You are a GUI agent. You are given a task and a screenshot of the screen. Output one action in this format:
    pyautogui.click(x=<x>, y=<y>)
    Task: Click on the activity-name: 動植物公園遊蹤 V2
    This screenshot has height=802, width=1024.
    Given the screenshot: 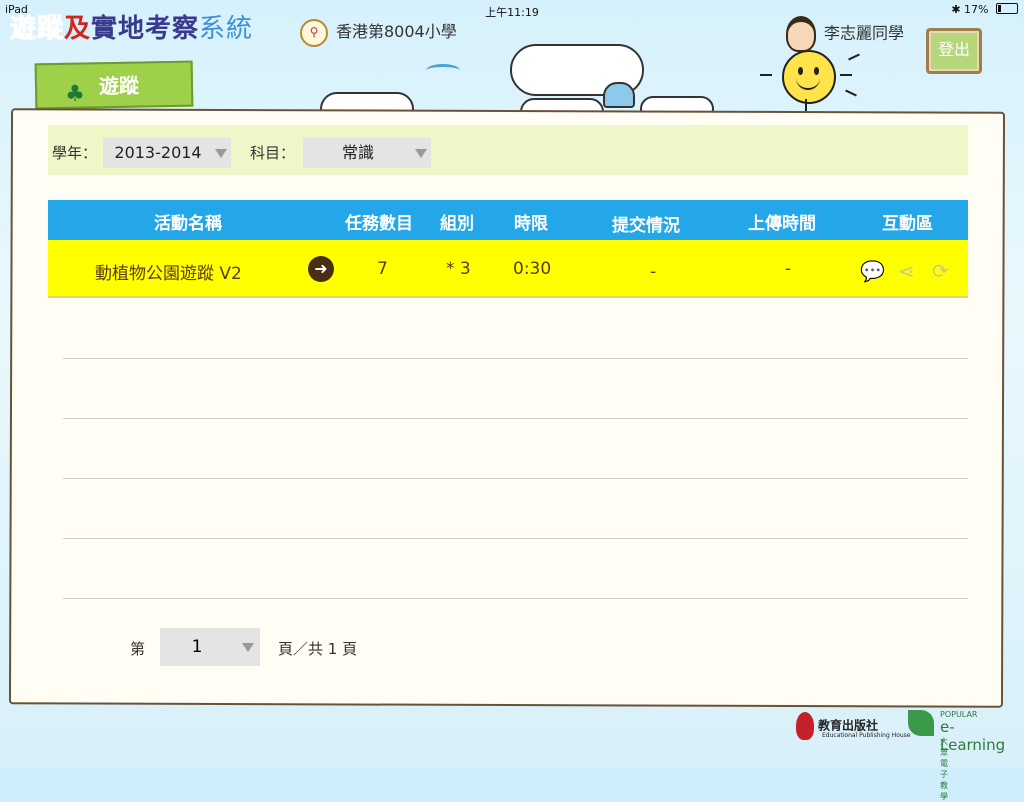 What is the action you would take?
    pyautogui.click(x=168, y=274)
    